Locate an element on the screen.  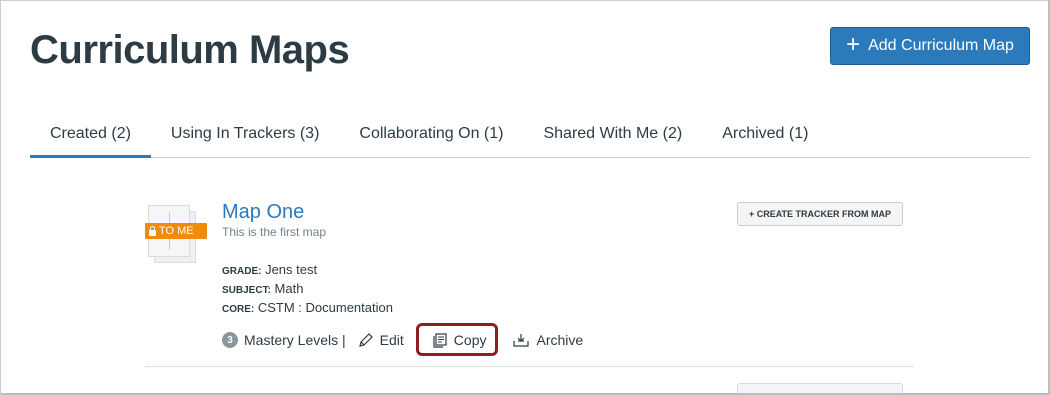
meta-grade-key: GRADE: is located at coordinates (242, 271).